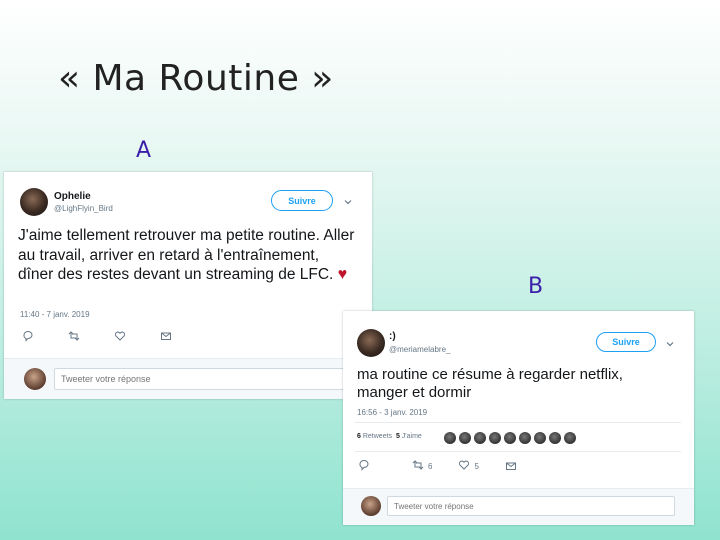  Describe the element at coordinates (398, 436) in the screenshot. I see `likes-count: 5` at that location.